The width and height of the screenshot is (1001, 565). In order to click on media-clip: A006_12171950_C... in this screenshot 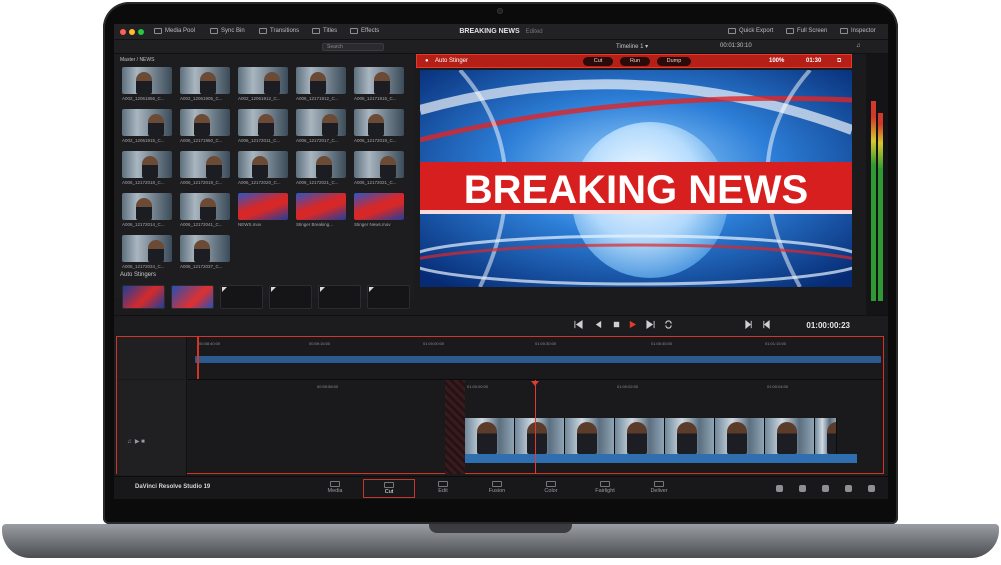, I will do `click(205, 126)`.